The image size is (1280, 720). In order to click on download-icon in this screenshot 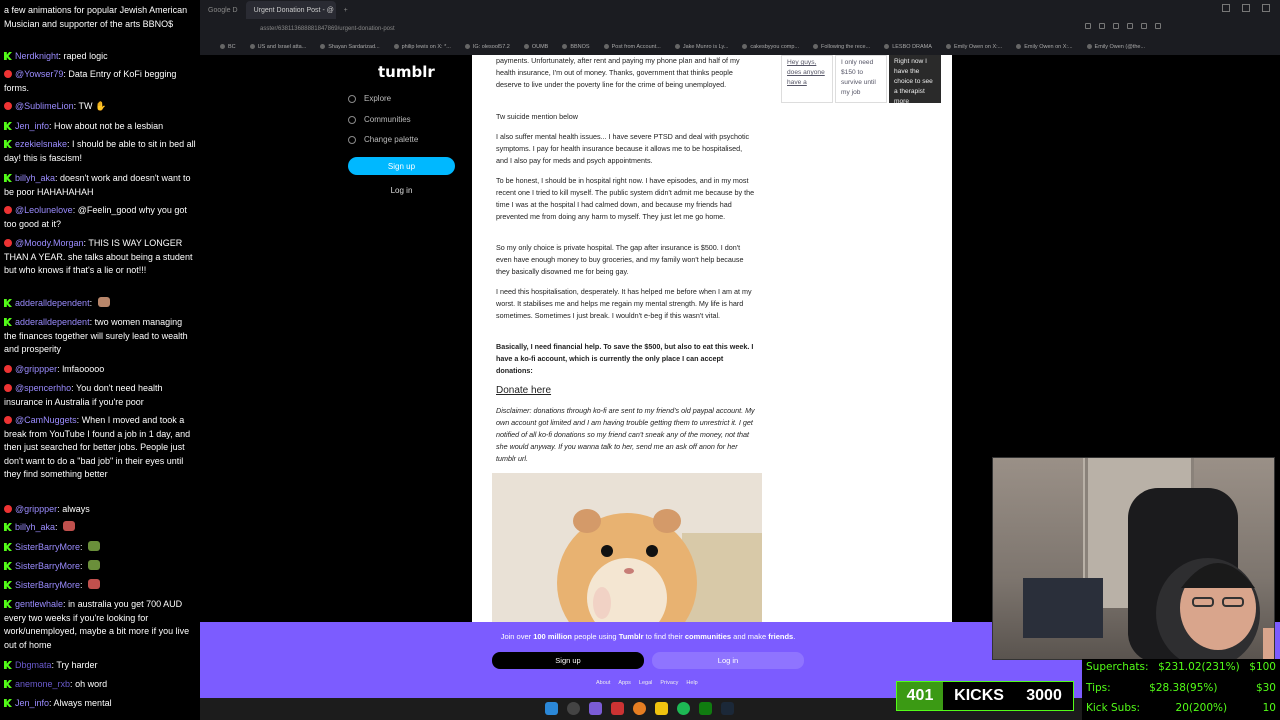, I will do `click(1130, 26)`.